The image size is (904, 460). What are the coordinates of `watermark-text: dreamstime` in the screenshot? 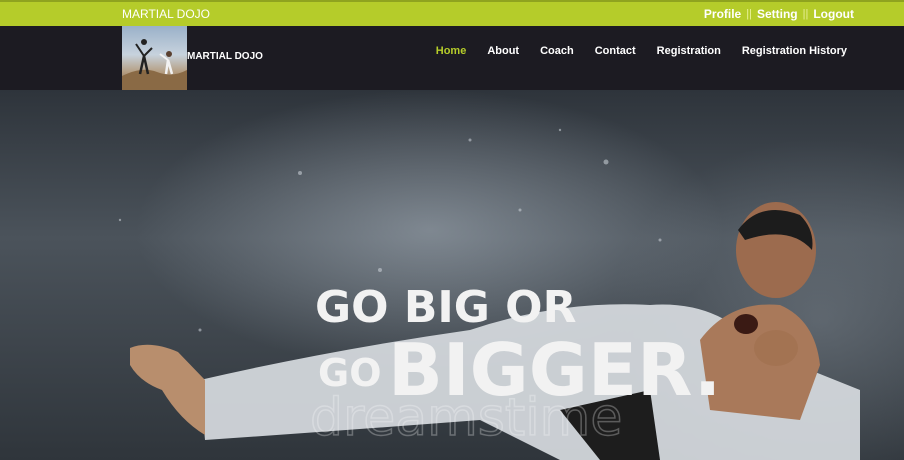 It's located at (466, 418).